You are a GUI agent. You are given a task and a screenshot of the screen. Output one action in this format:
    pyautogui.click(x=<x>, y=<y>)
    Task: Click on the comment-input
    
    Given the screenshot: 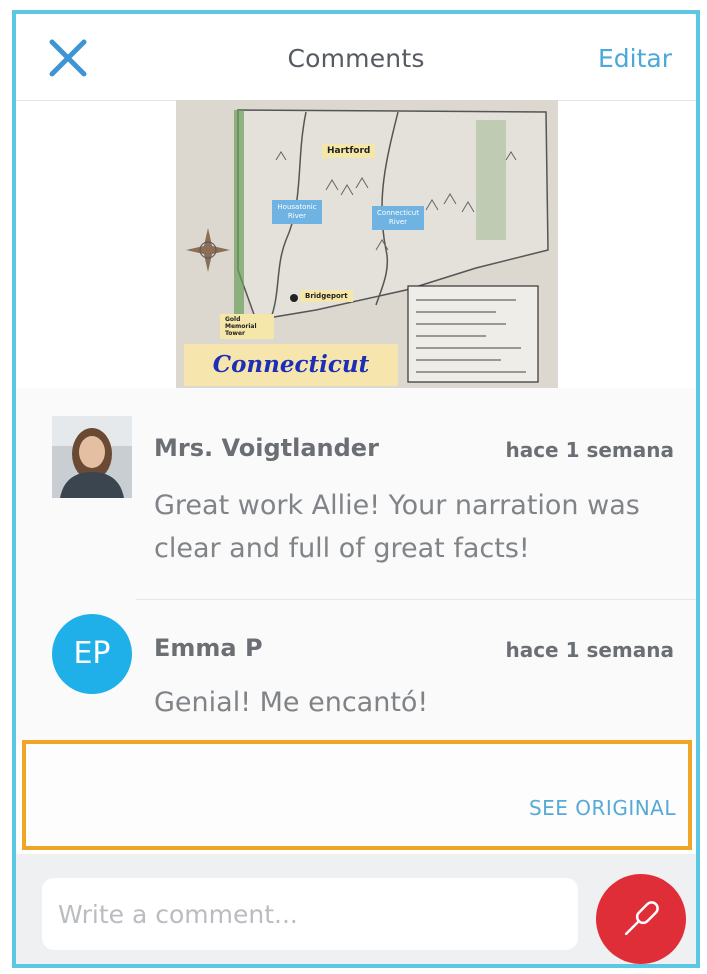 What is the action you would take?
    pyautogui.click(x=310, y=914)
    